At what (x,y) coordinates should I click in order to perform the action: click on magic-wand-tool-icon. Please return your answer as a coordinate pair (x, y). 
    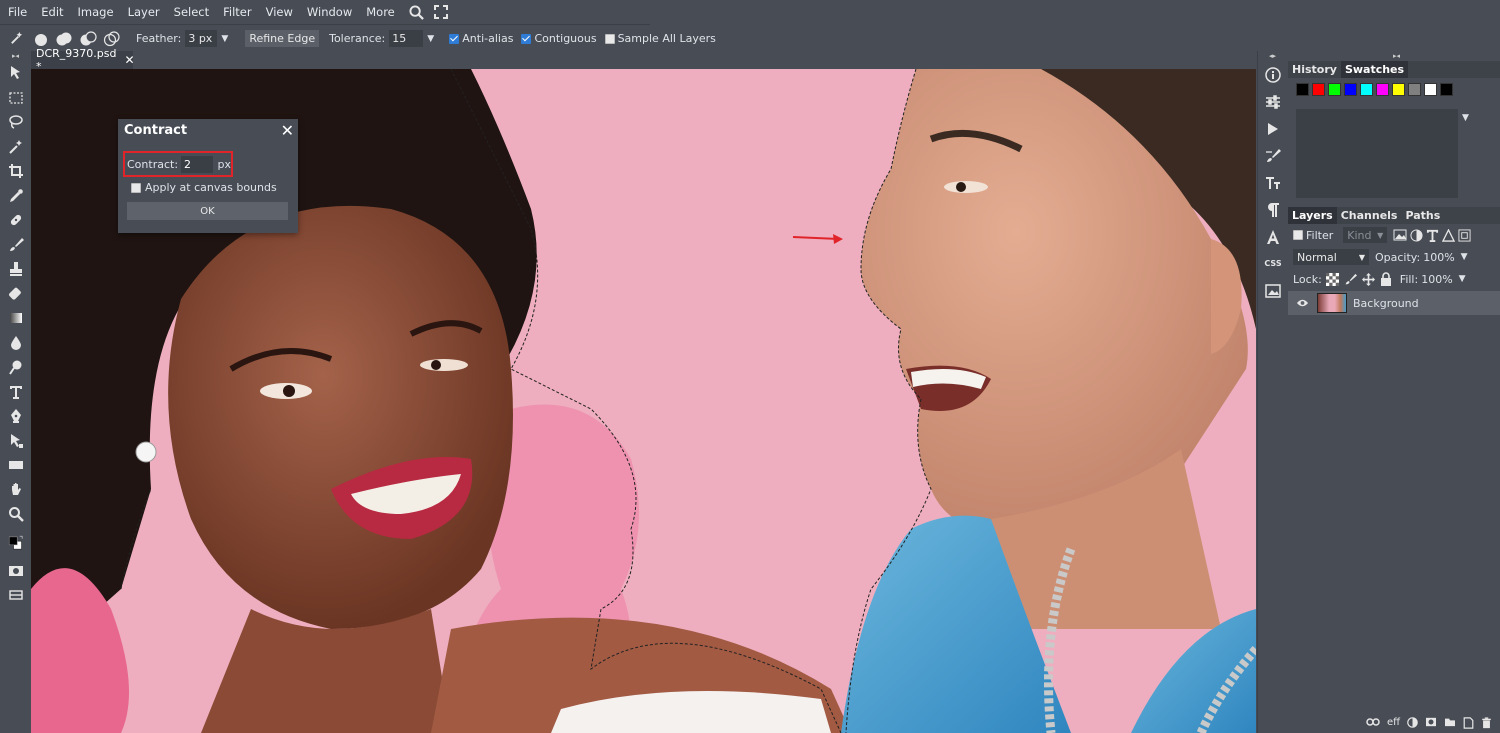
    Looking at the image, I should click on (15, 147).